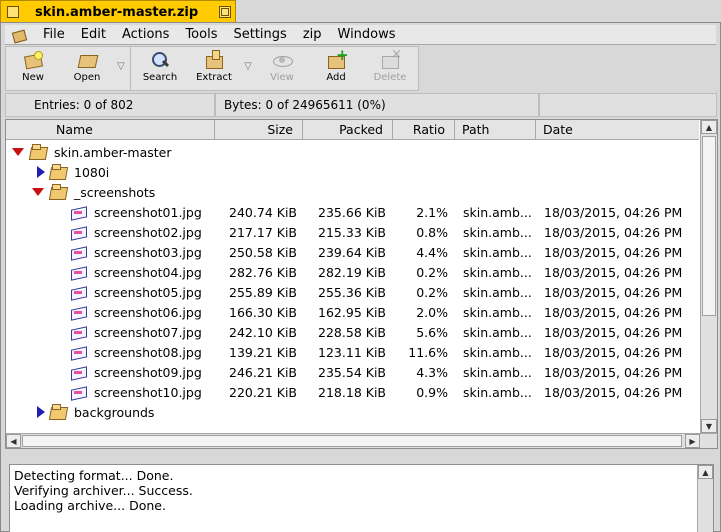  Describe the element at coordinates (148, 392) in the screenshot. I see `file-name: screenshot10.jpg` at that location.